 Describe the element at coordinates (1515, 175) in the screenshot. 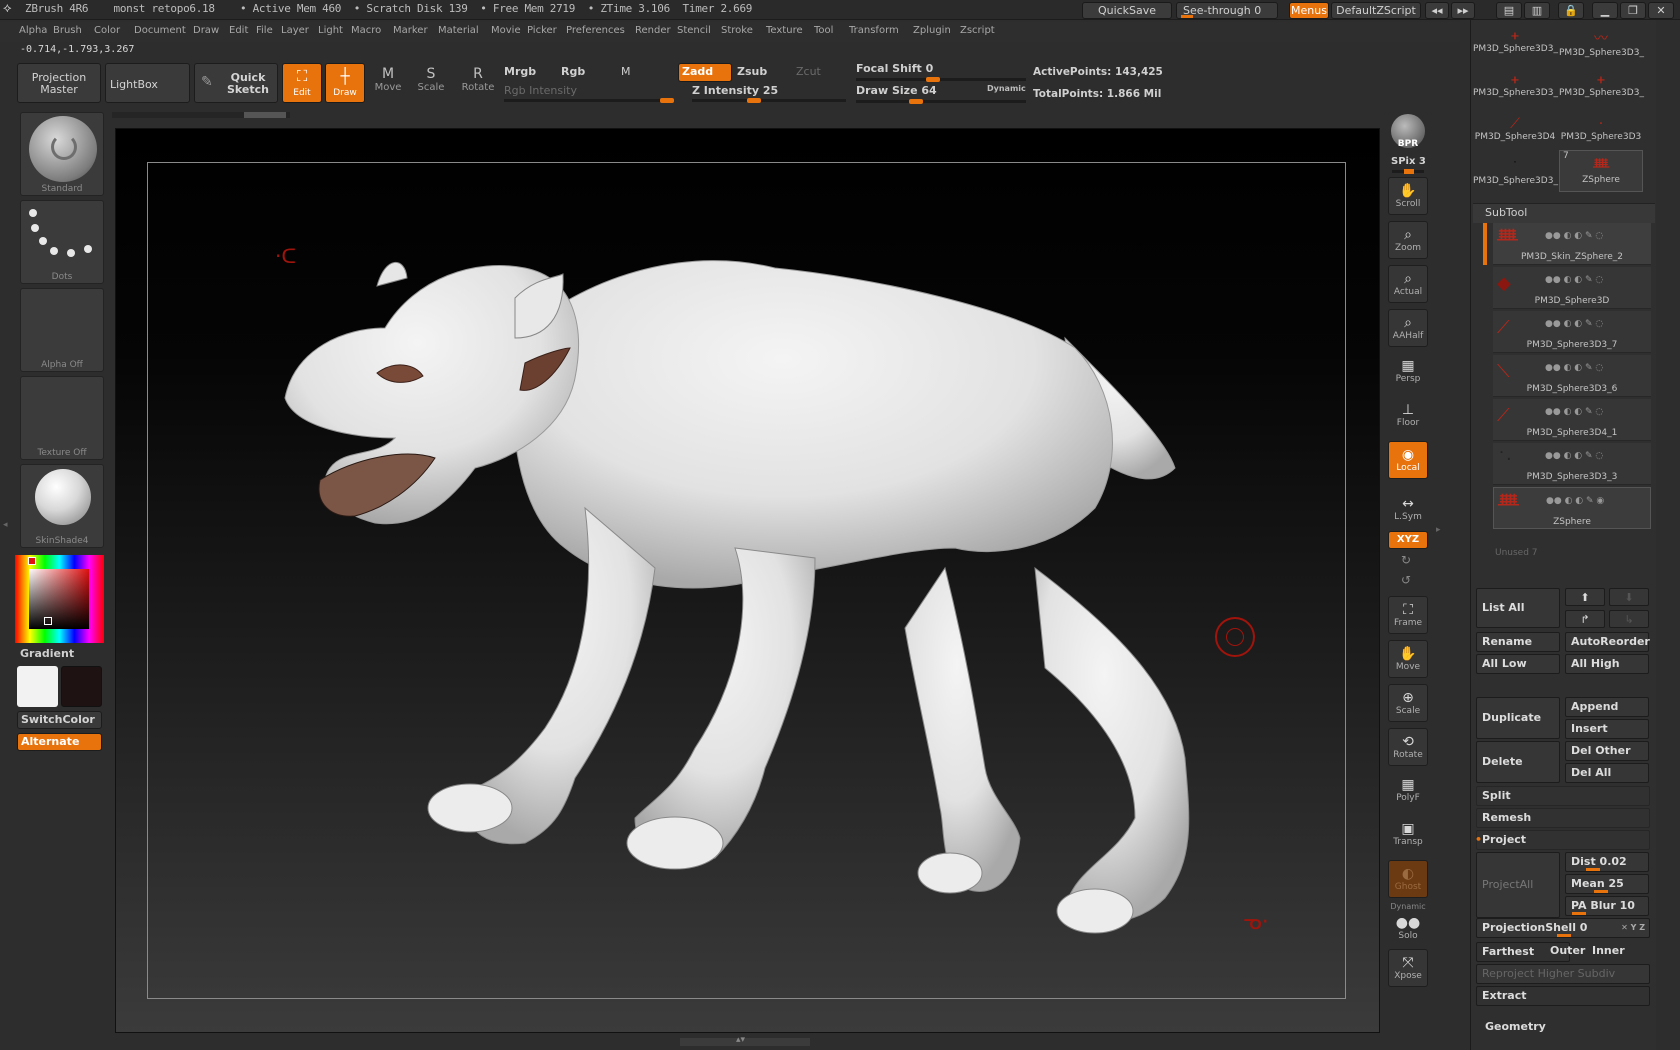

I see `tool-thumb: ˙ PM3D_Sphere3D3_` at that location.